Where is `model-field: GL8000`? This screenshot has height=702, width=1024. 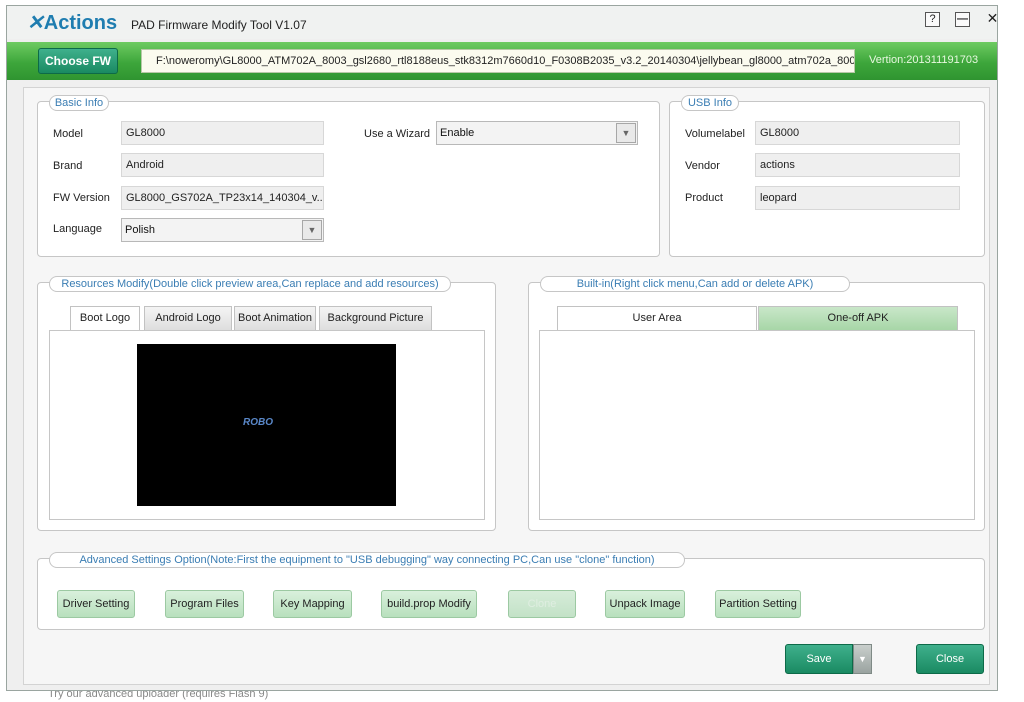 model-field: GL8000 is located at coordinates (222, 133).